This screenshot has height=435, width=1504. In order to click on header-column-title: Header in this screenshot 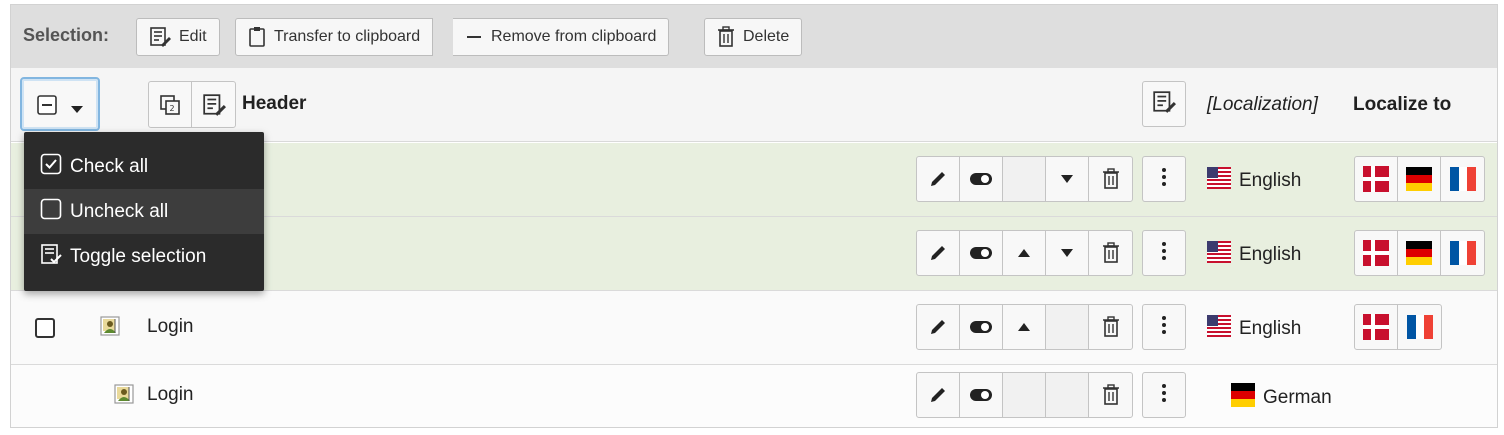, I will do `click(274, 104)`.